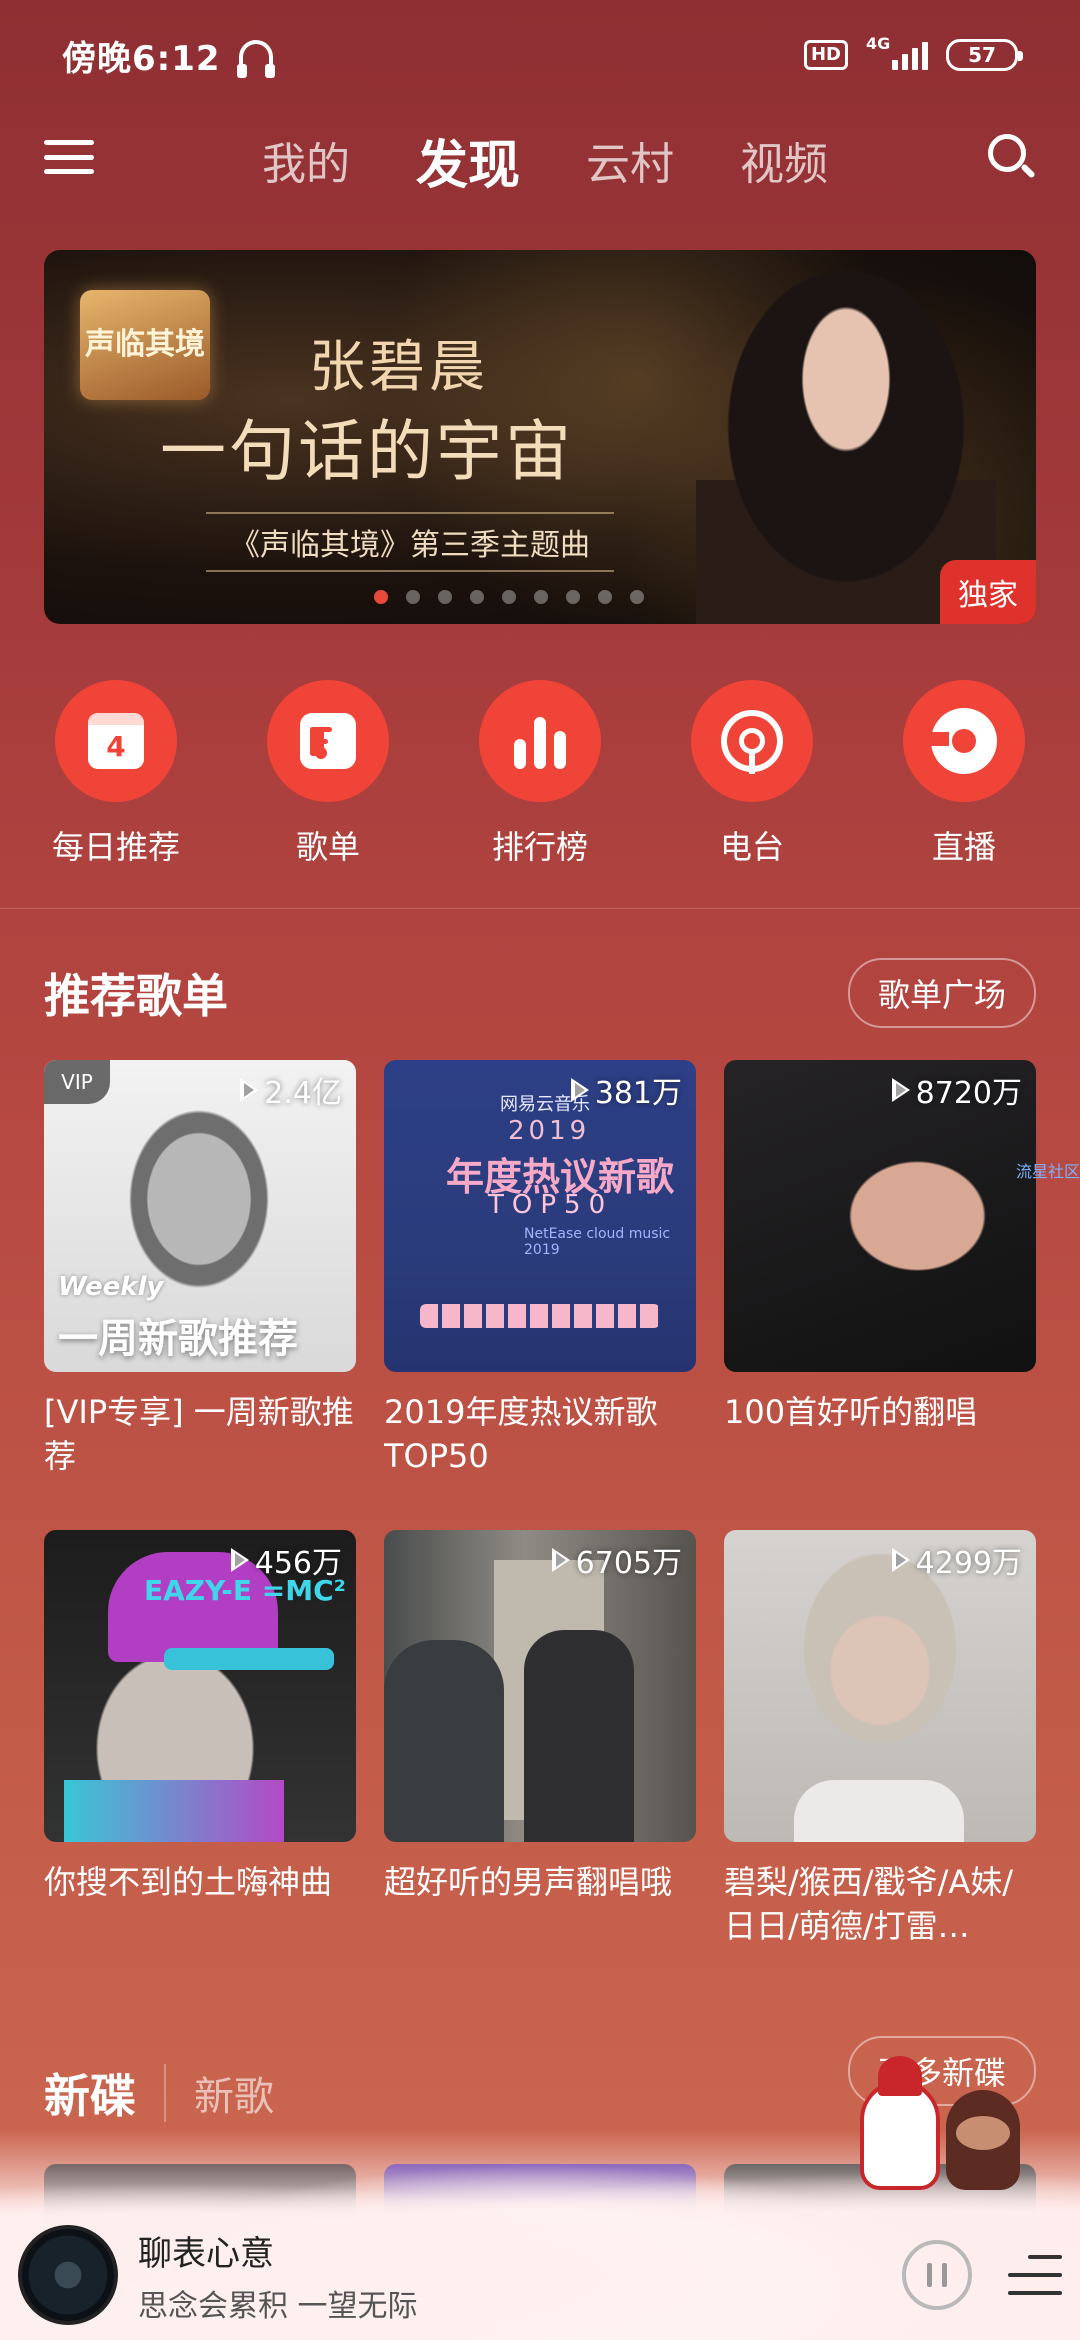  I want to click on player-album-art, so click(68, 2275).